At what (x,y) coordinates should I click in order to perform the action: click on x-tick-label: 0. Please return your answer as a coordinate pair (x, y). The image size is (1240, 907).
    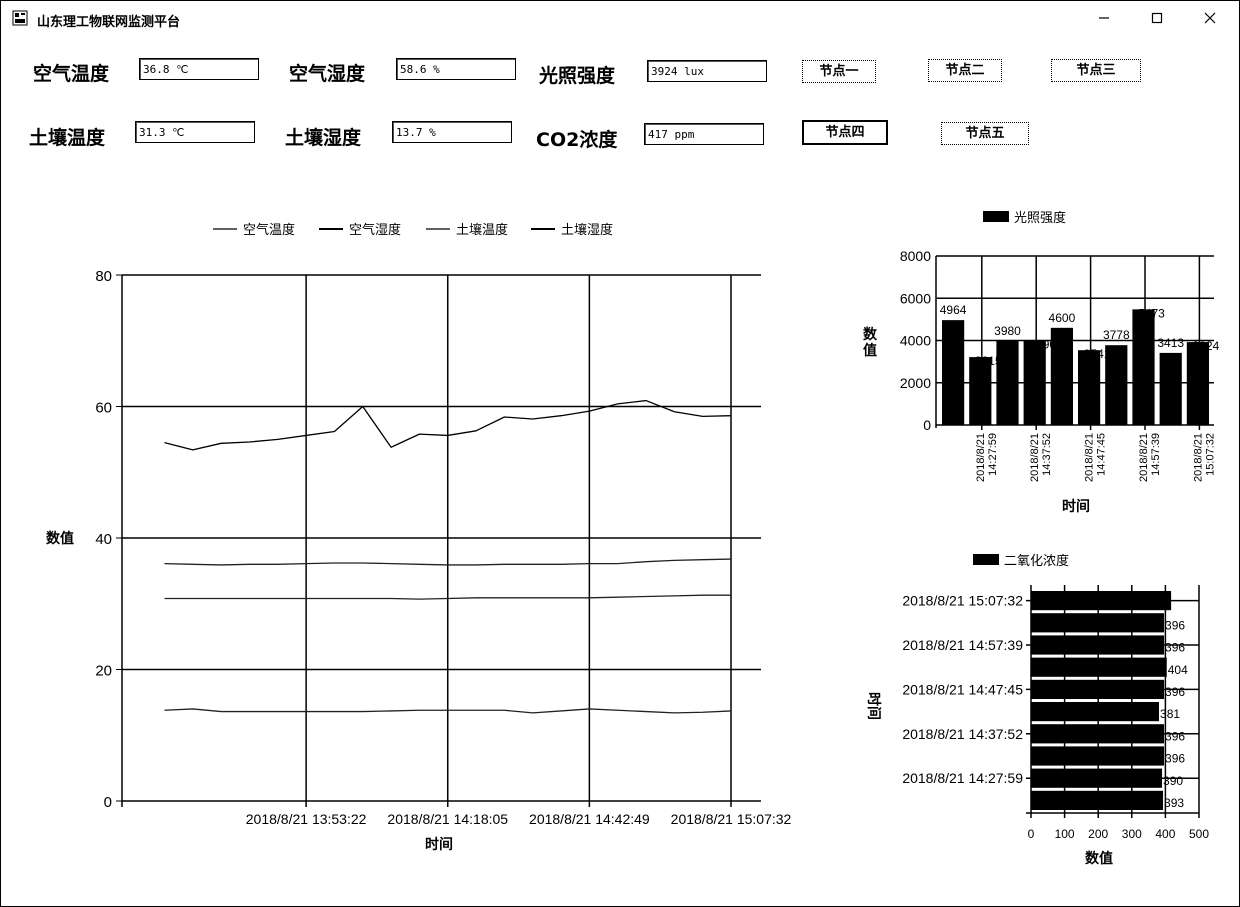
    Looking at the image, I should click on (1031, 834).